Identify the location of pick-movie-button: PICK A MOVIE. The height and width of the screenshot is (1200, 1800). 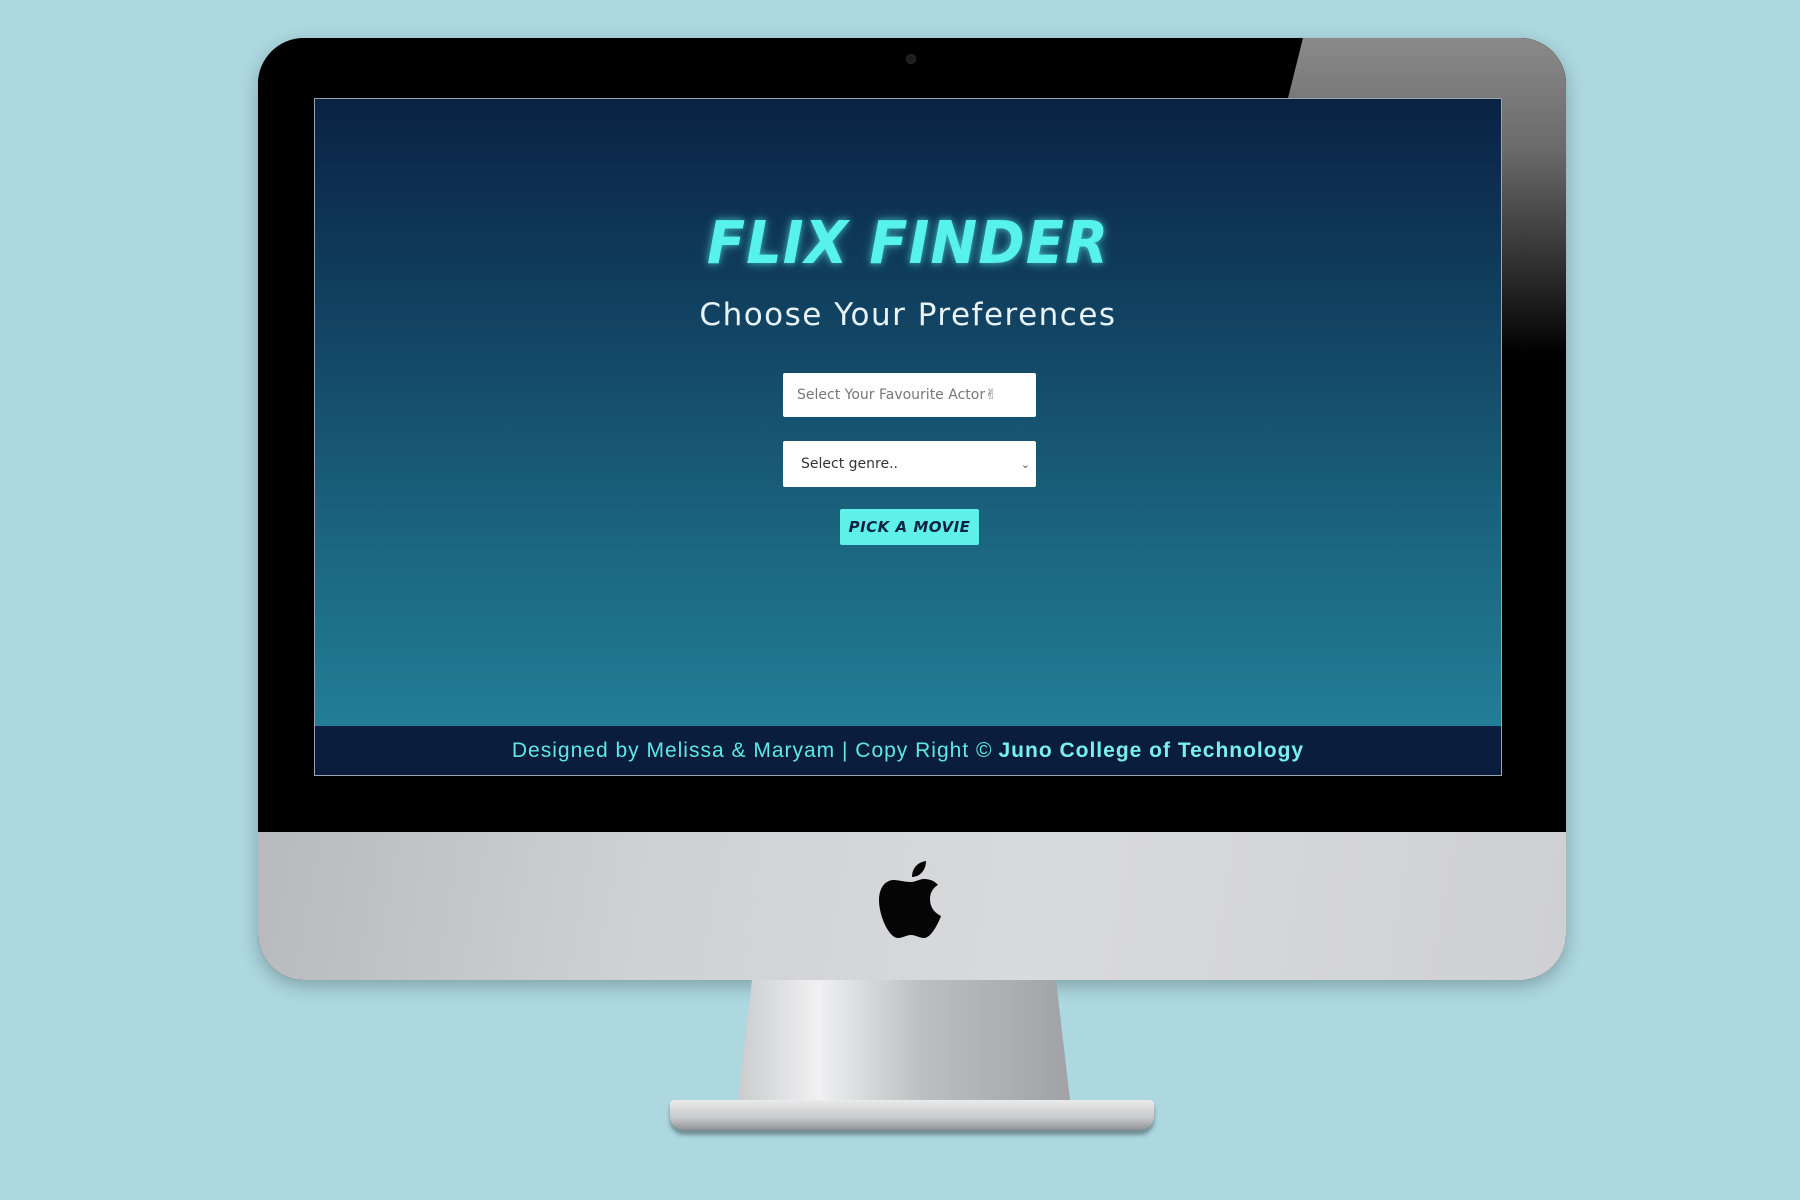
(909, 527).